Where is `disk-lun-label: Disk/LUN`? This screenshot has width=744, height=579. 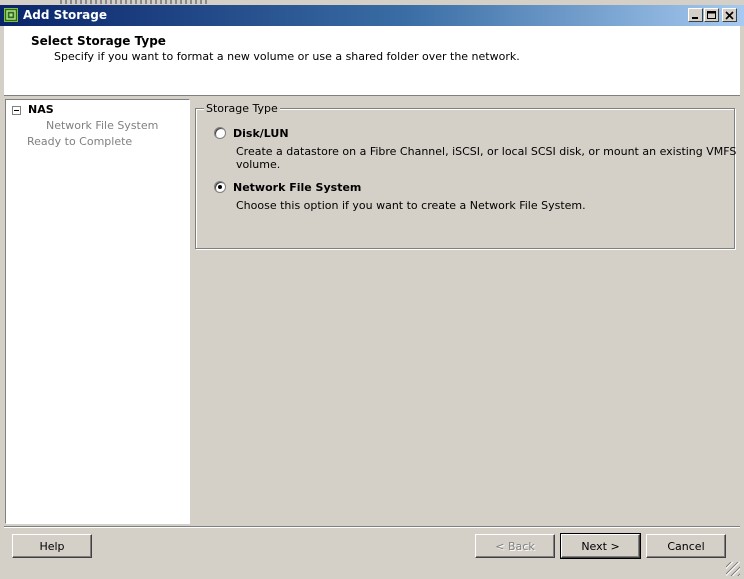 disk-lun-label: Disk/LUN is located at coordinates (261, 133).